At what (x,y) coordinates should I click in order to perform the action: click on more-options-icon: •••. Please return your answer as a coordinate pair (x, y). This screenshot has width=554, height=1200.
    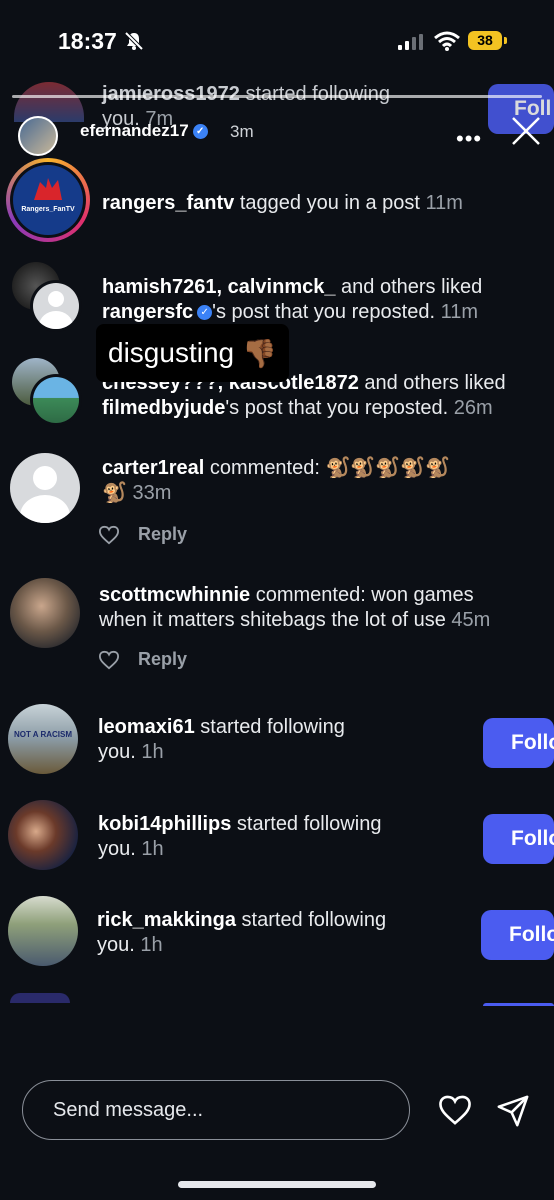
    Looking at the image, I should click on (469, 139).